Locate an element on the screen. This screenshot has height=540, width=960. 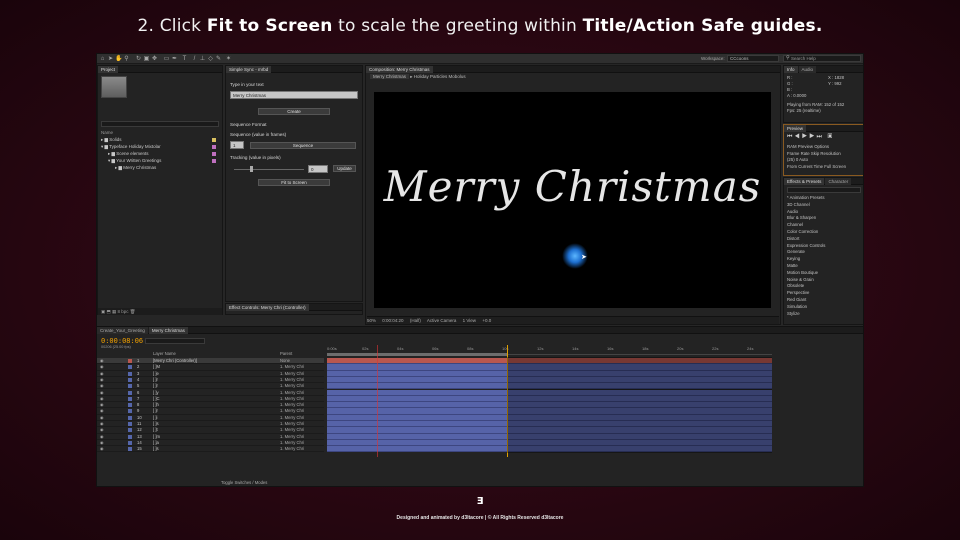
eraser-tool-icon: ◇ is located at coordinates (210, 59).